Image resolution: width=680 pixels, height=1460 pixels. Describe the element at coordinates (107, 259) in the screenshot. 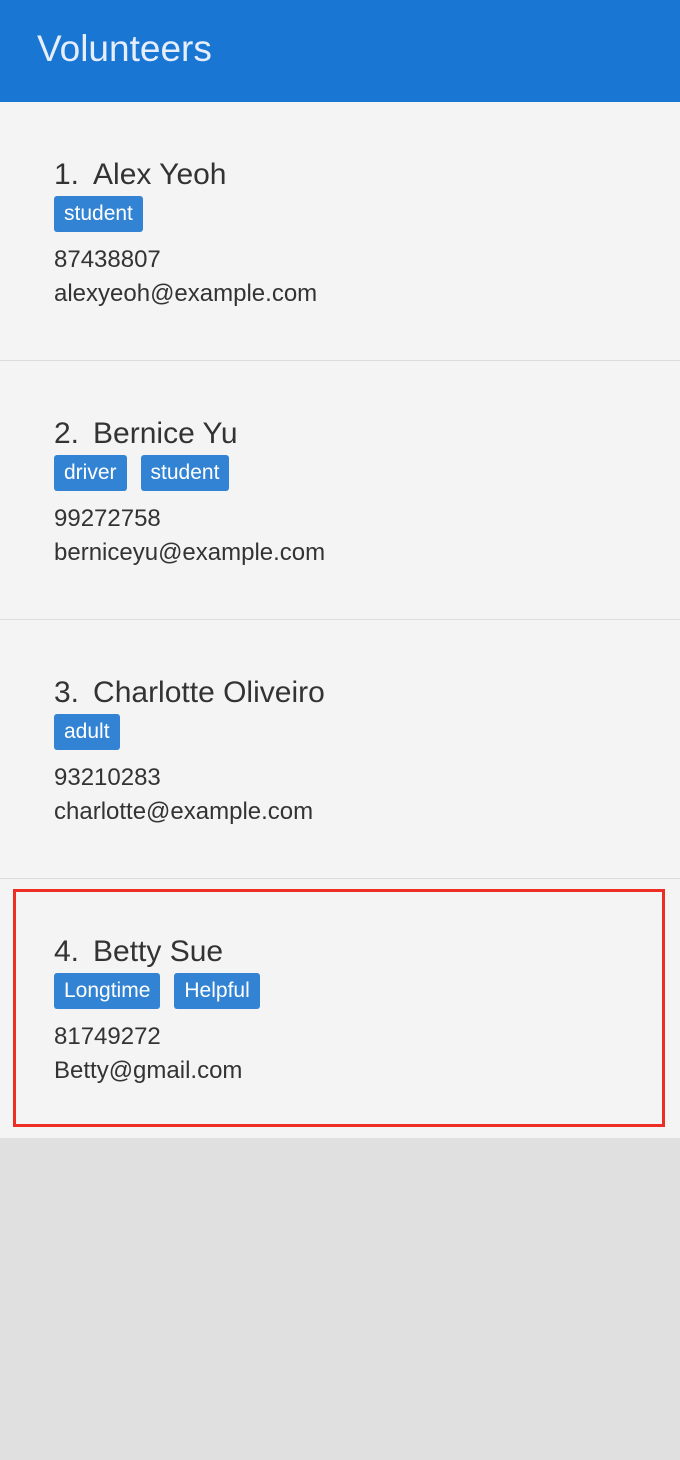

I see `volunteer-phone: 87438807` at that location.